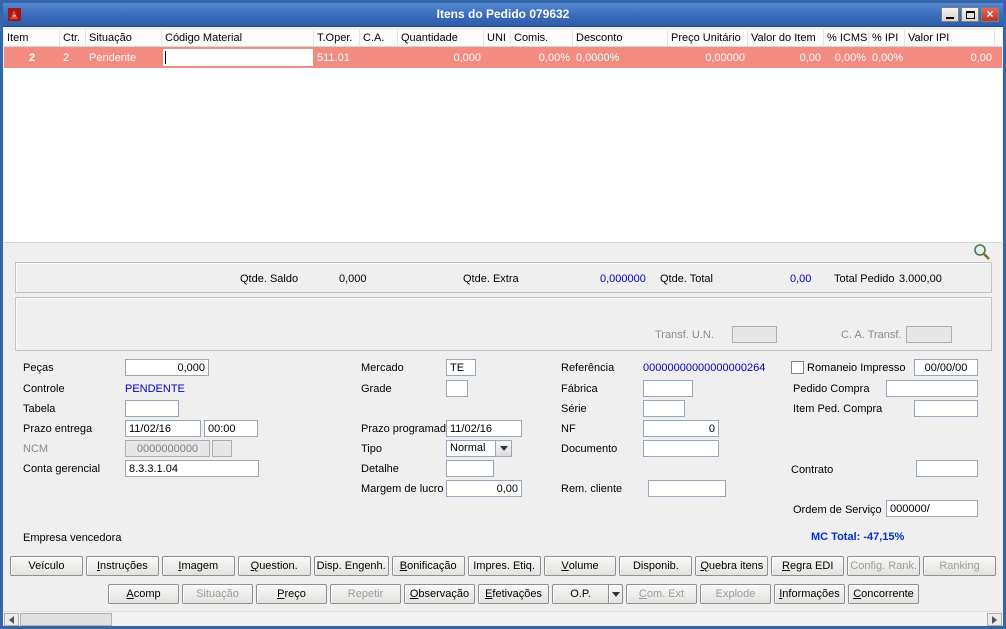 The image size is (1006, 629). What do you see at coordinates (66, 619) in the screenshot?
I see `scrollbar-thumb` at bounding box center [66, 619].